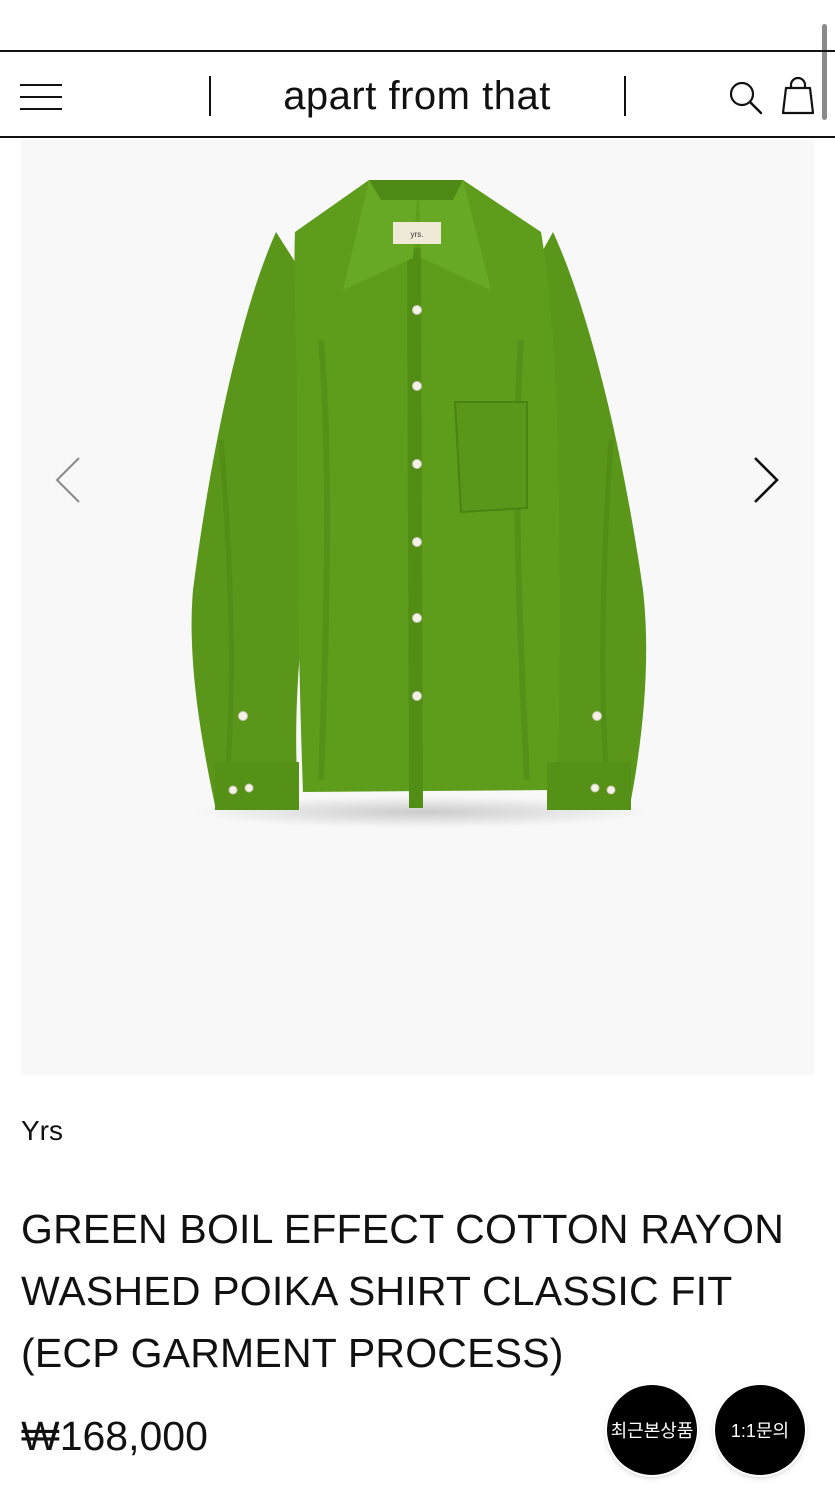 This screenshot has width=835, height=1500. I want to click on product-title-line: WASHED POIKA SHIRT CLASSIC FIT, so click(377, 1291).